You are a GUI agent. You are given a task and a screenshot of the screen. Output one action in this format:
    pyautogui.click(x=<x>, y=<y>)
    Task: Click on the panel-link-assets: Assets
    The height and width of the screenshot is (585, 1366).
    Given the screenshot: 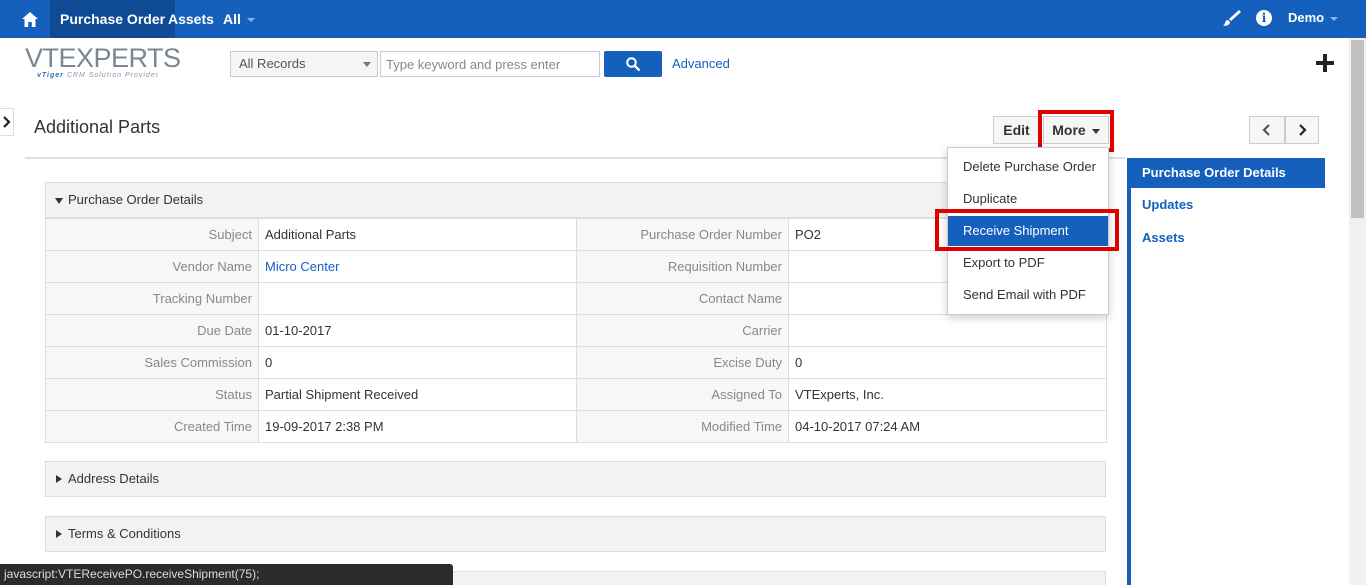 What is the action you would take?
    pyautogui.click(x=1228, y=238)
    